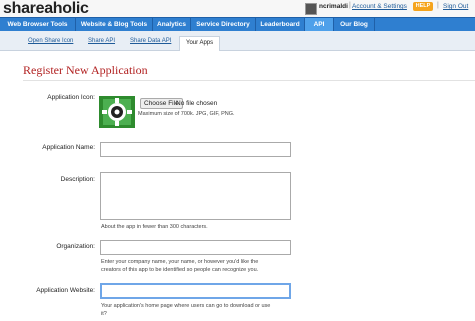 The image size is (475, 321). I want to click on nav-web-browser-tools: Web Browser Tools, so click(38, 25).